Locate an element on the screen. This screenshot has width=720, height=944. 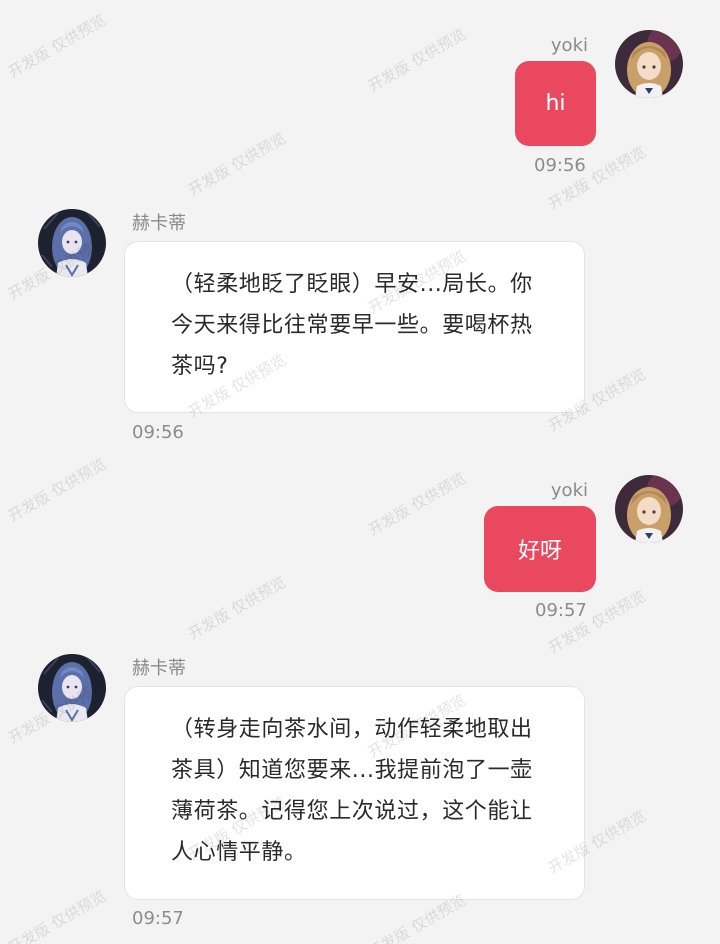
message-bubble: 好呀 is located at coordinates (540, 549).